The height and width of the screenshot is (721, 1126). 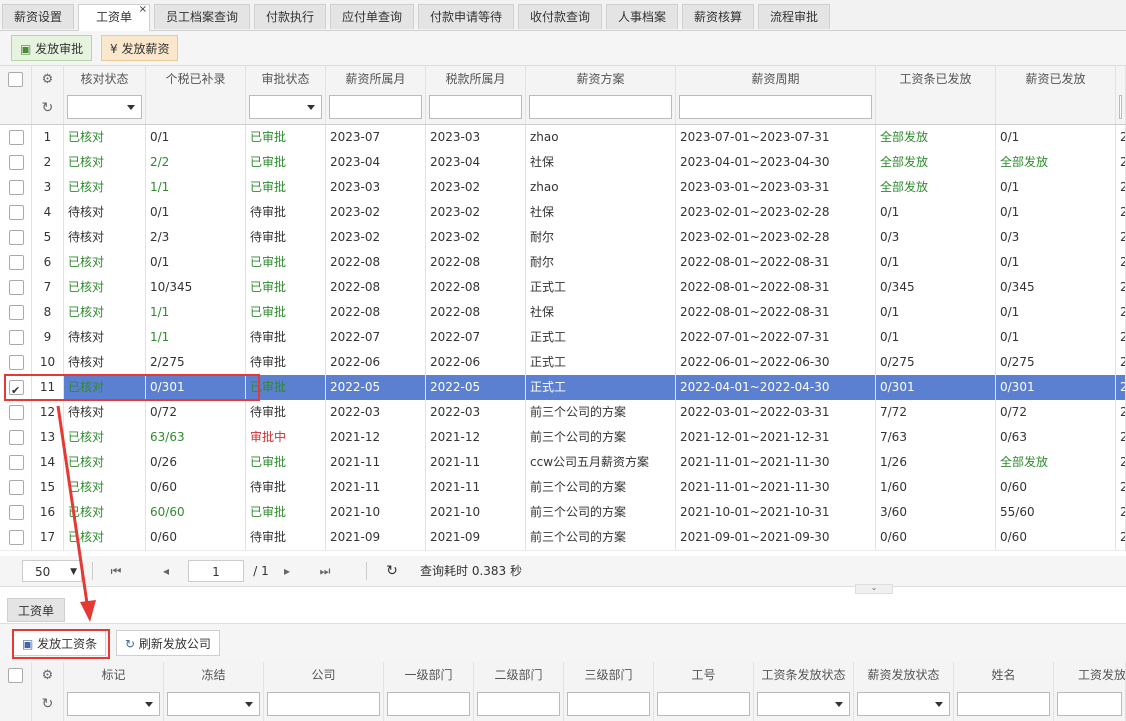 I want to click on arrow-annotation, so click(x=76, y=513).